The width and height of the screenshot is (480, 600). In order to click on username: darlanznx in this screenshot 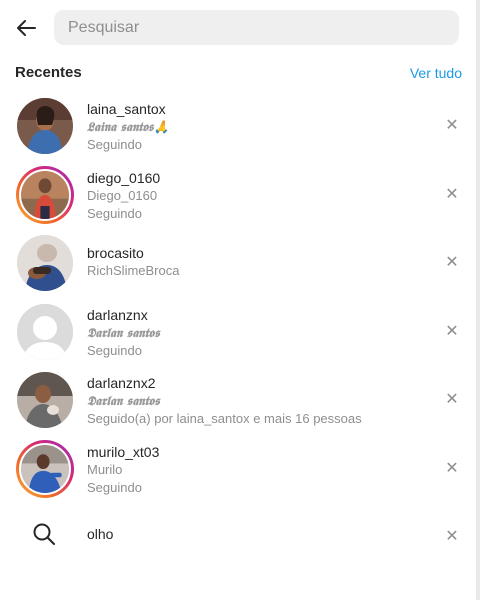, I will do `click(117, 314)`.